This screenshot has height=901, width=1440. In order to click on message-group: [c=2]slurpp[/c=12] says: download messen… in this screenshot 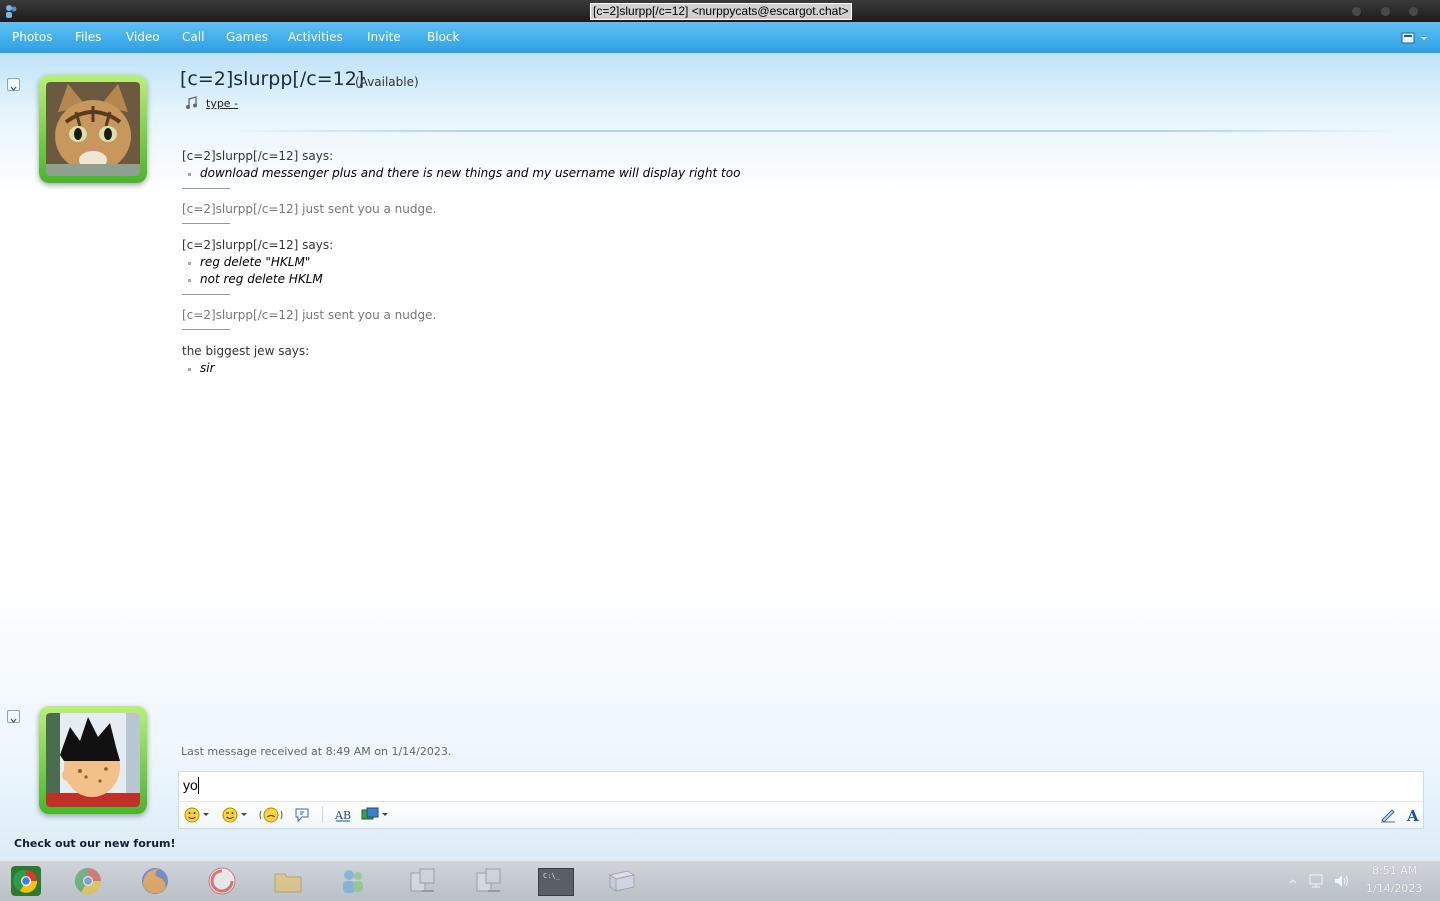, I will do `click(461, 164)`.